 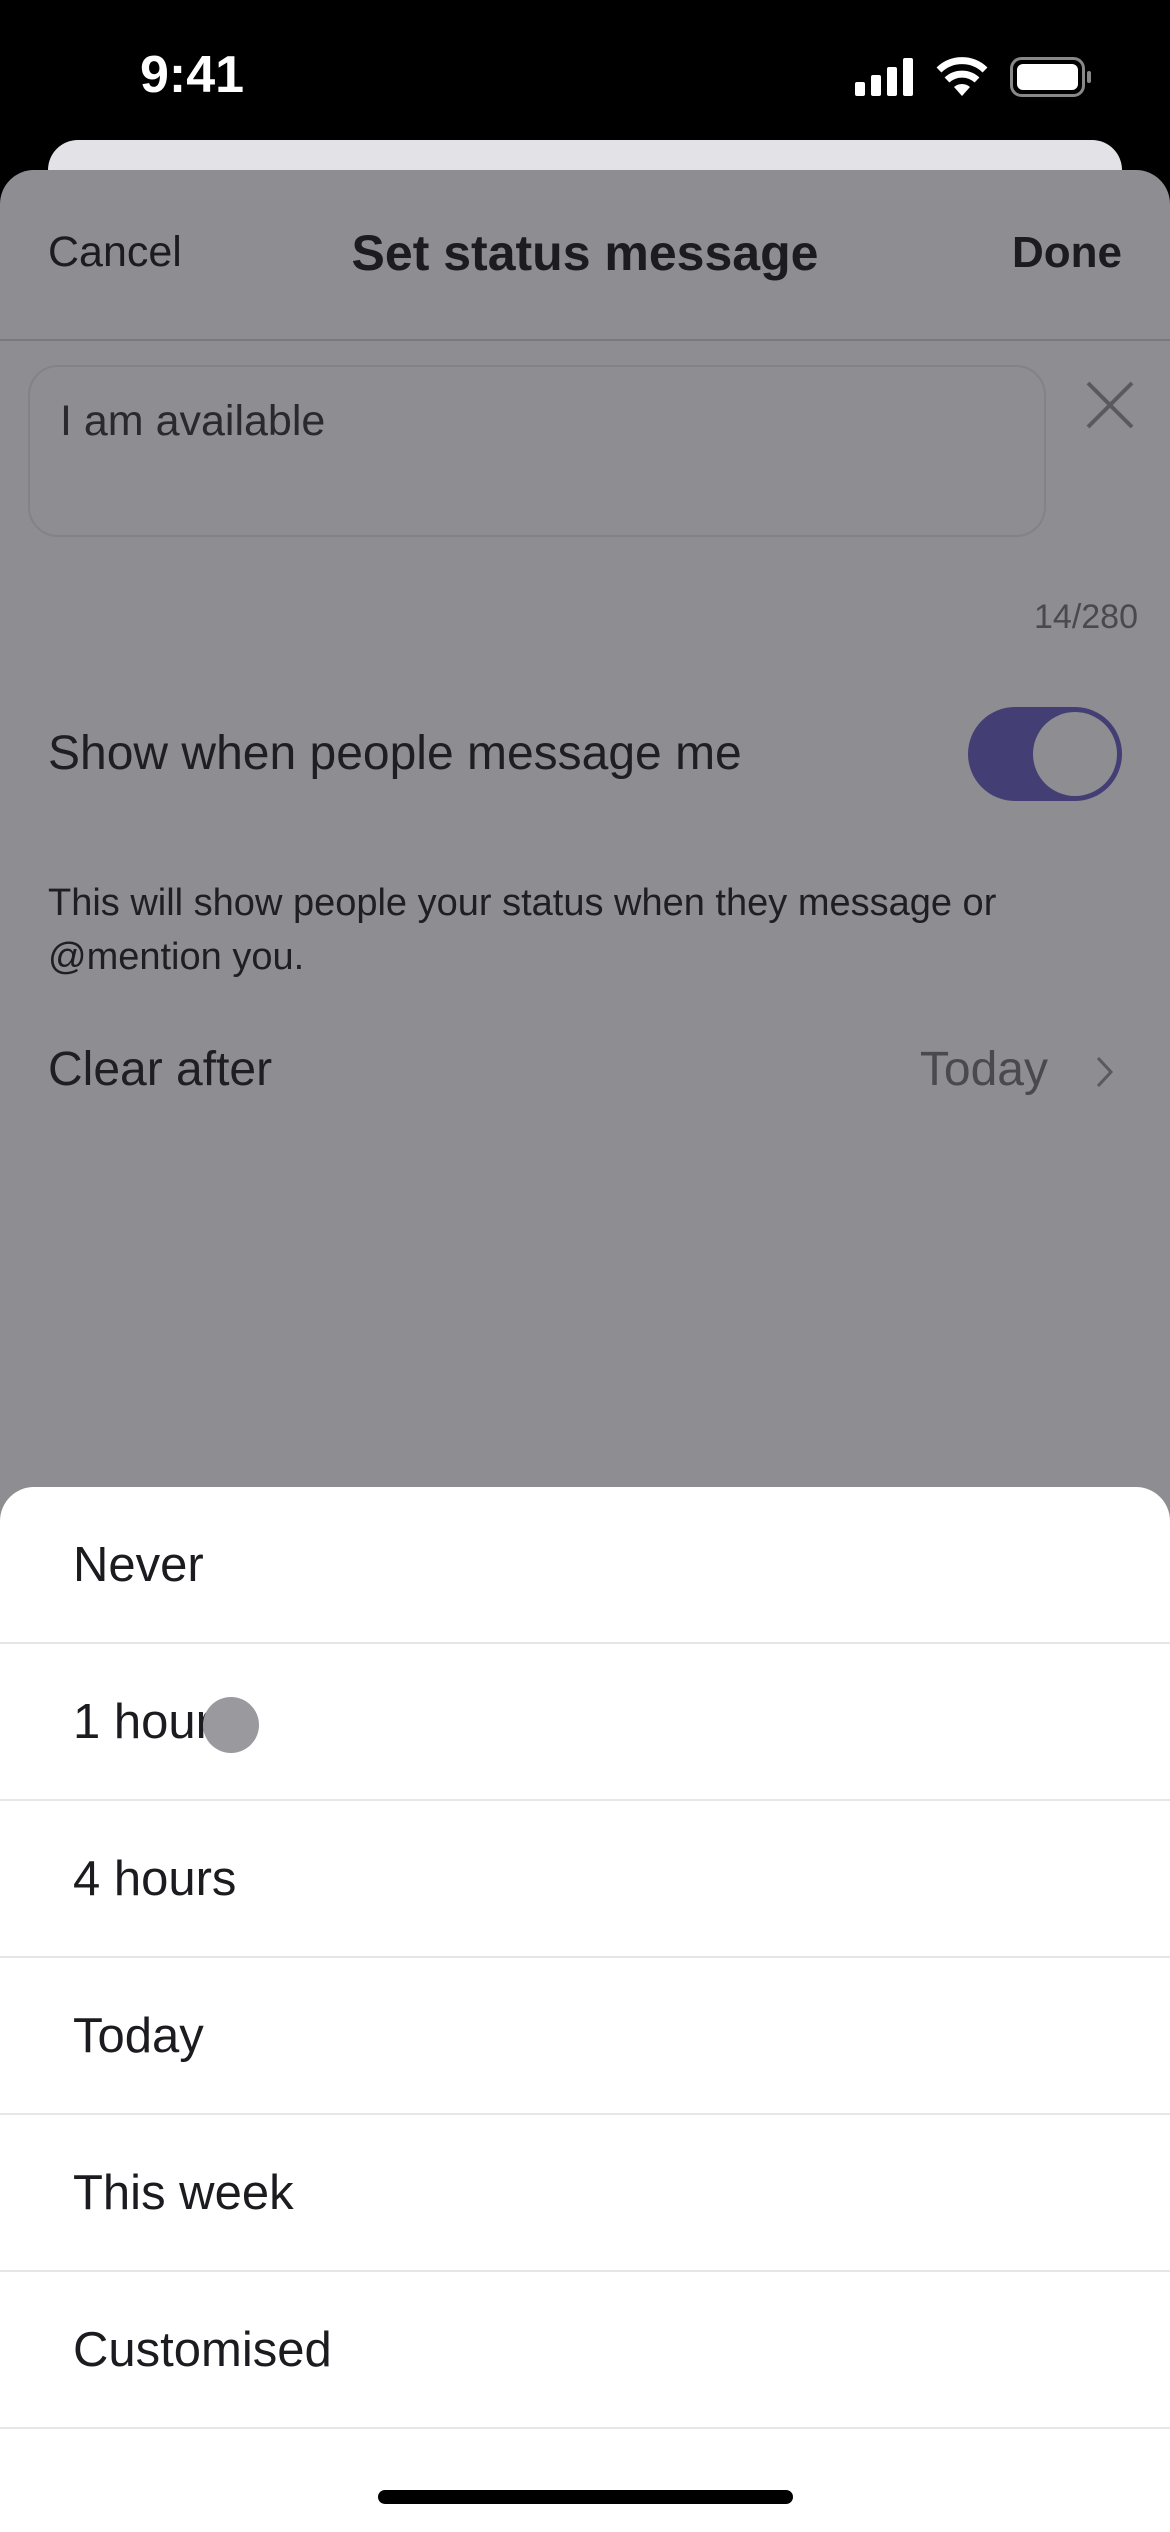 I want to click on option-customised: Customised, so click(x=585, y=2350).